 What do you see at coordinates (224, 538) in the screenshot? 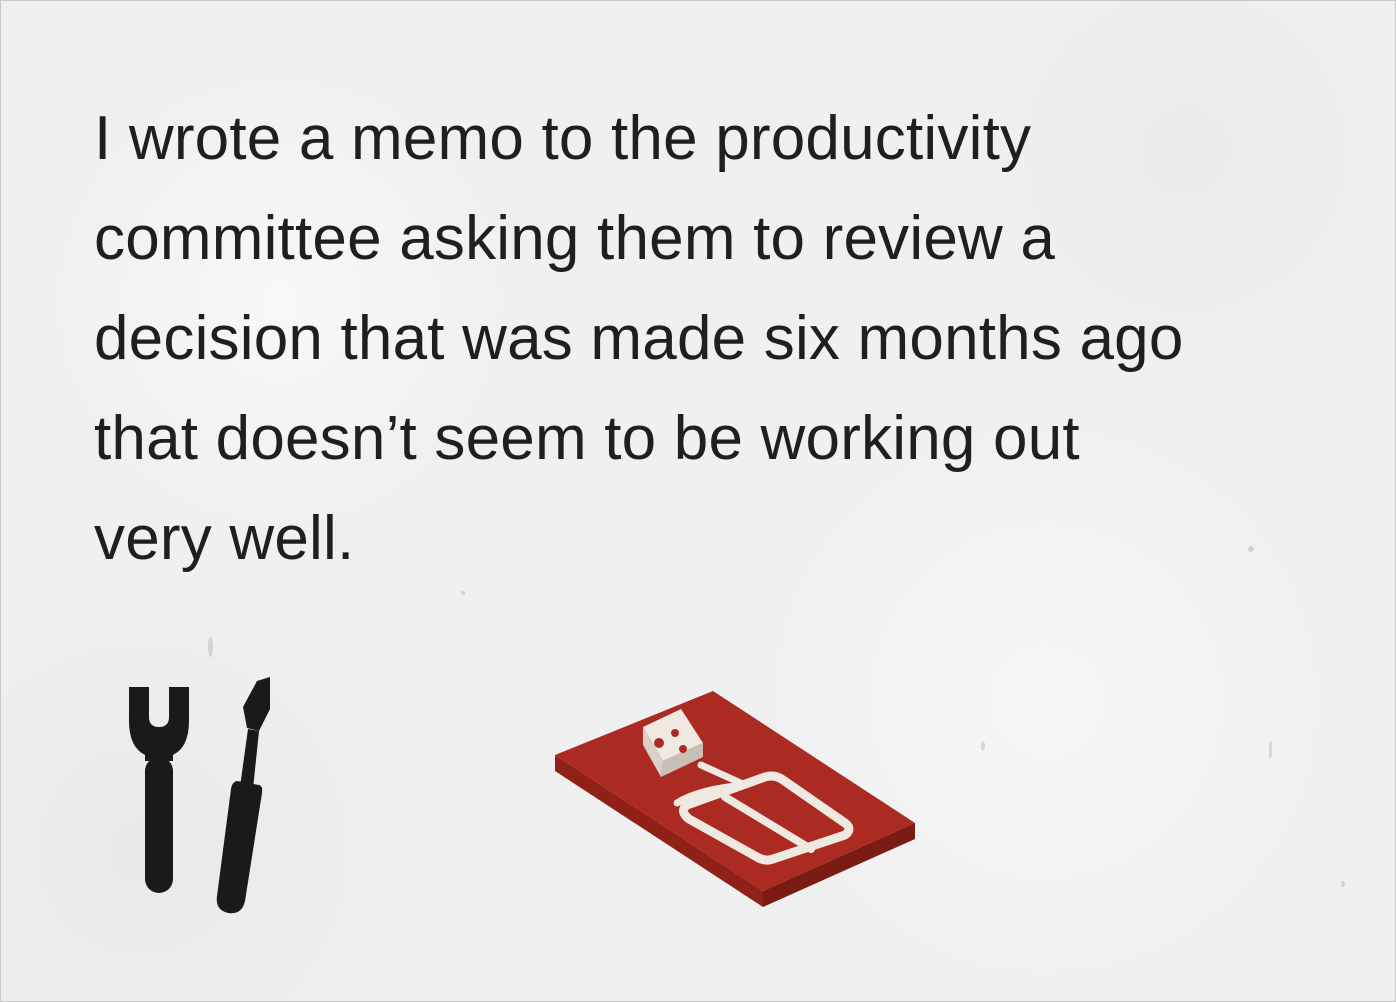
I see `quote-line-5: very well.` at bounding box center [224, 538].